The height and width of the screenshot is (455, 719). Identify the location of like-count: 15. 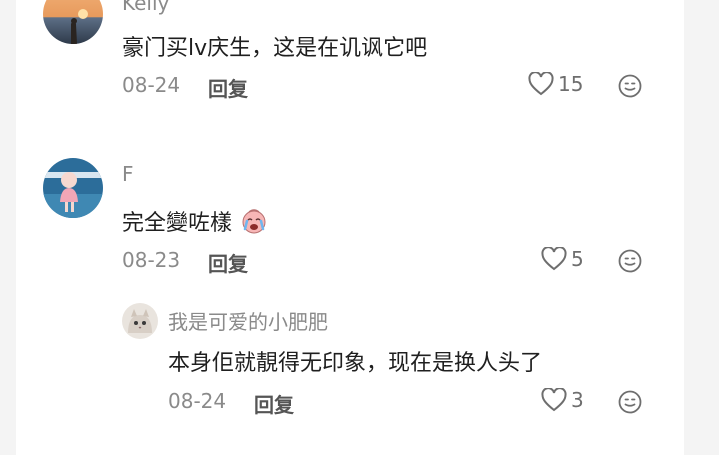
(571, 84).